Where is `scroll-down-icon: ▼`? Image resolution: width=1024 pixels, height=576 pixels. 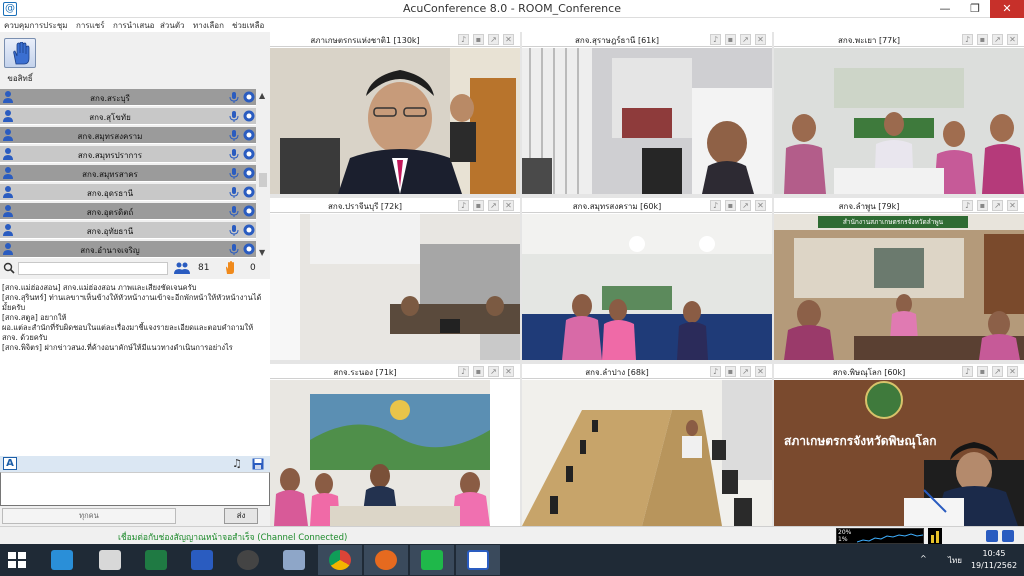 scroll-down-icon: ▼ is located at coordinates (262, 252).